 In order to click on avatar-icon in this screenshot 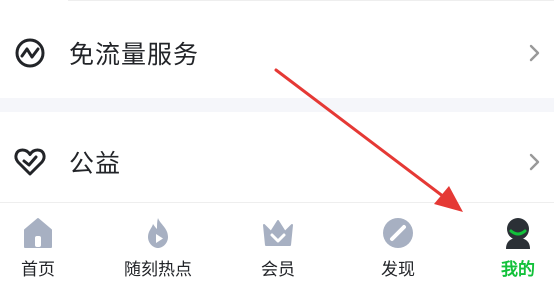, I will do `click(518, 233)`.